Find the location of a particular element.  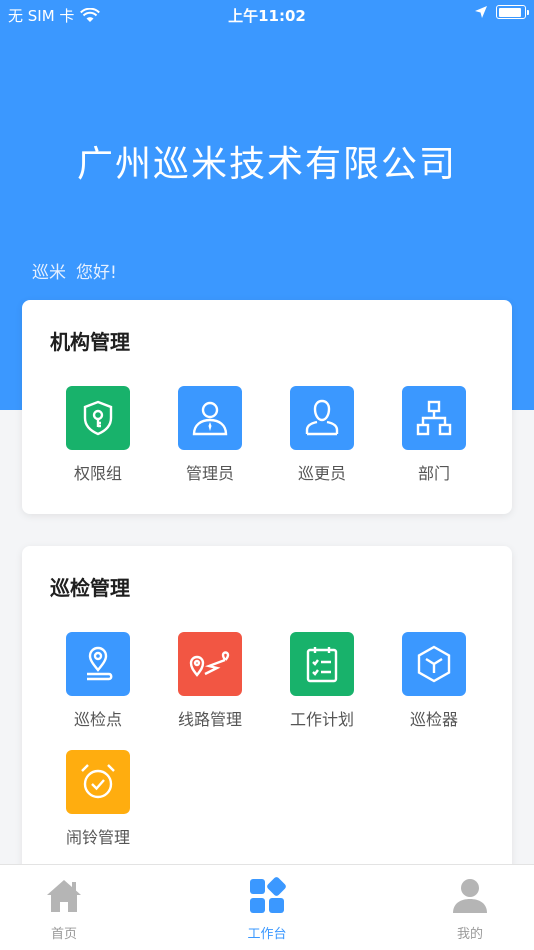

item-label: 管理员 is located at coordinates (209, 473).